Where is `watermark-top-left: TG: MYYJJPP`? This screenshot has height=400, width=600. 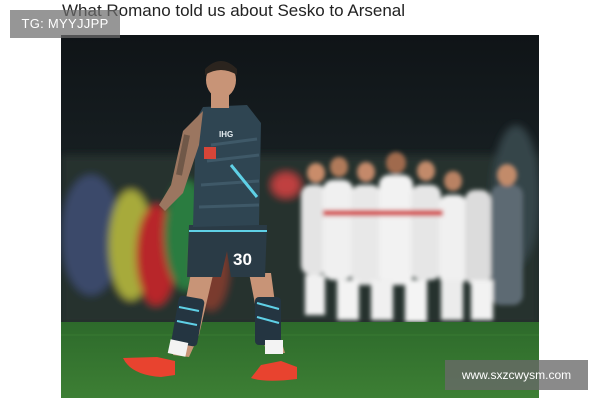 watermark-top-left: TG: MYYJJPP is located at coordinates (65, 24).